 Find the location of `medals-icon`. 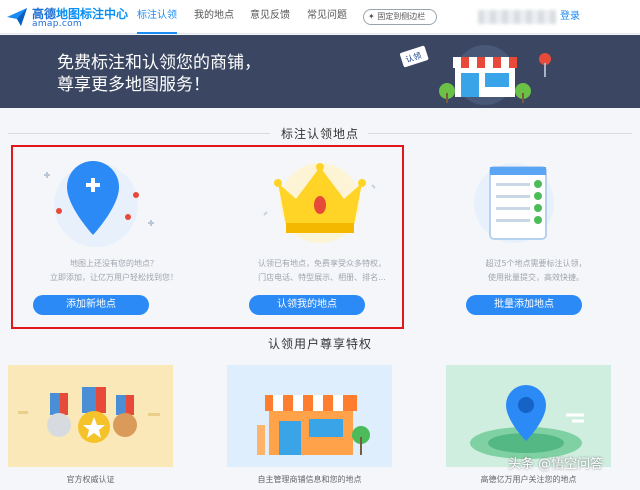

medals-icon is located at coordinates (89, 415).